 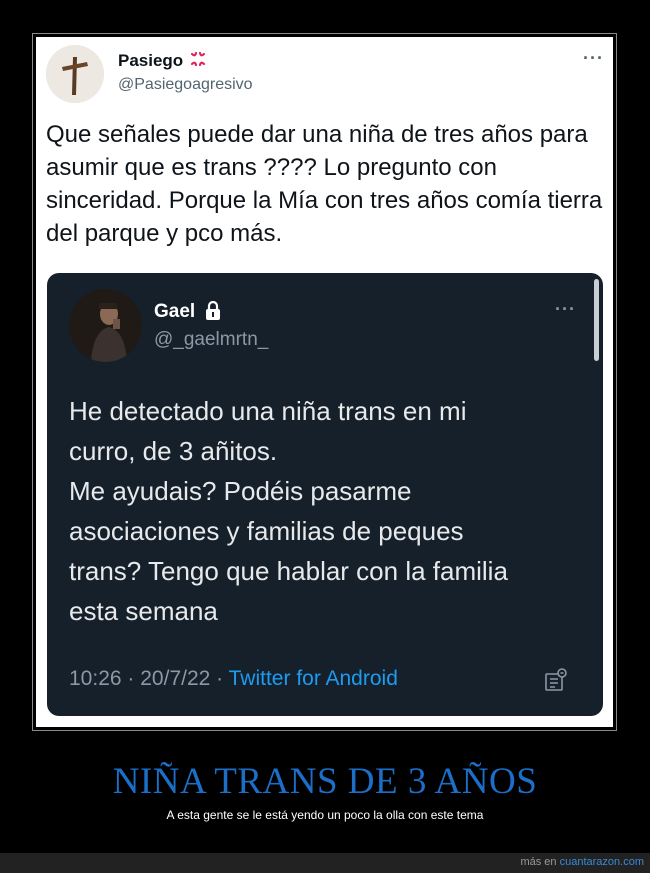 I want to click on lock-icon, so click(x=213, y=310).